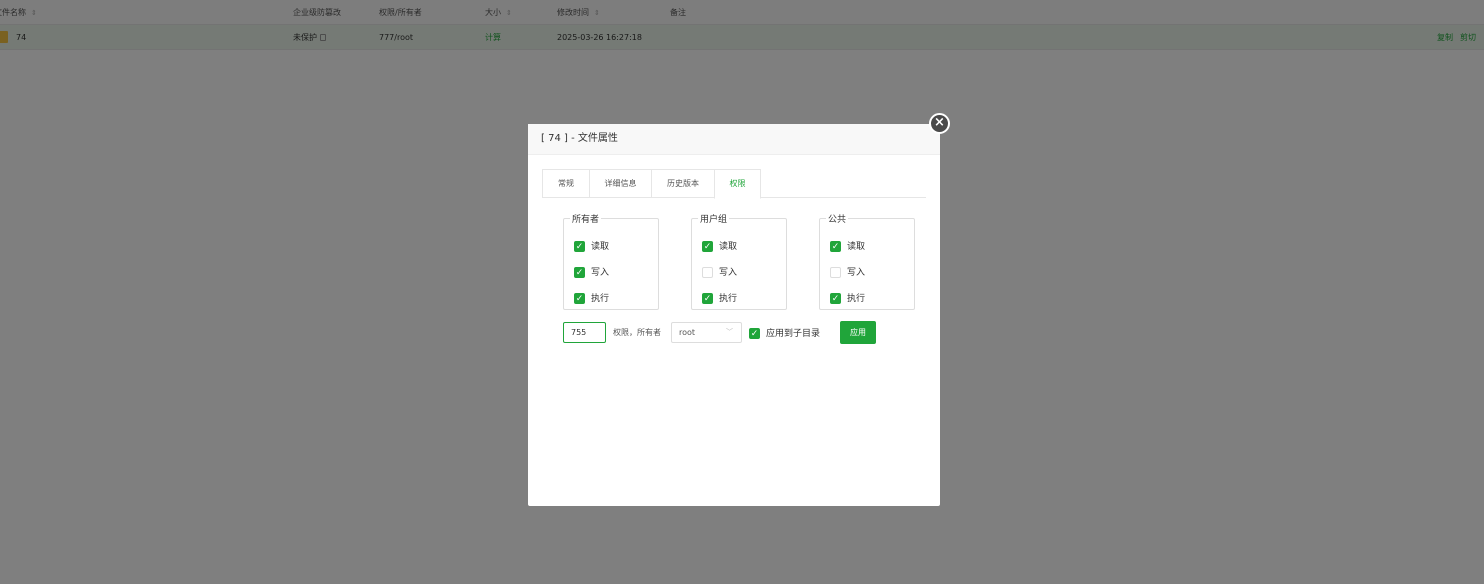 This screenshot has height=584, width=1484. I want to click on group-exec-checkbox: ✓ 执行, so click(719, 300).